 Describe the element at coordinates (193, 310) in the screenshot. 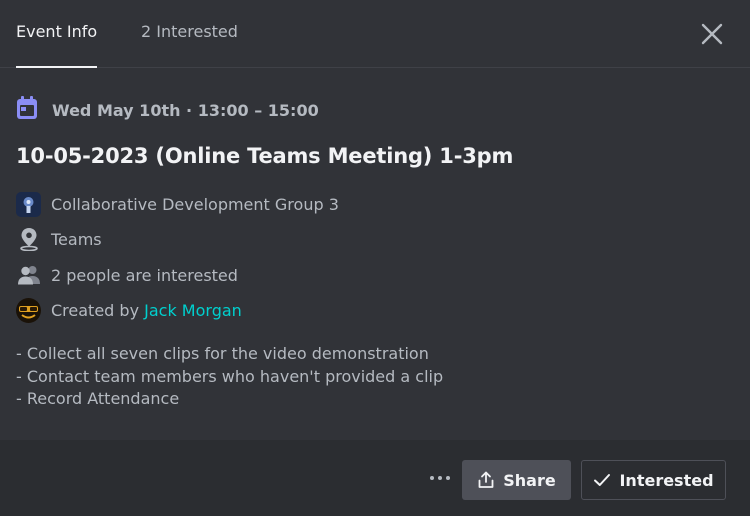

I see `creator-name-link: Jack Morgan` at that location.